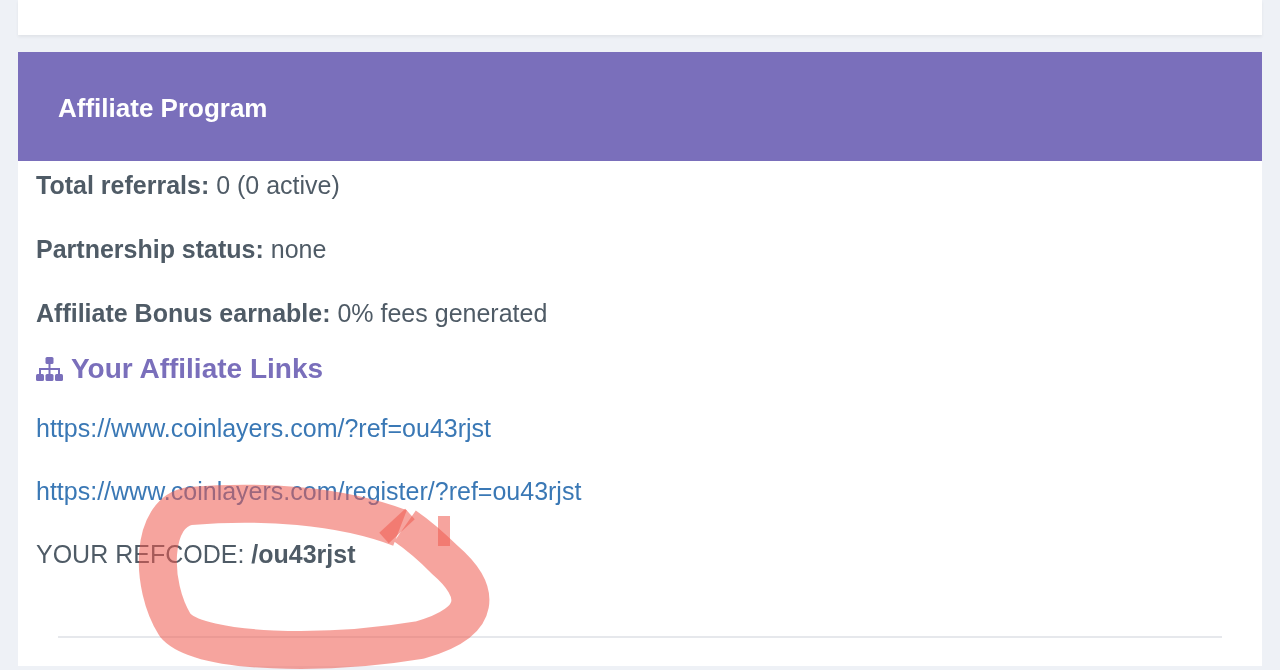  What do you see at coordinates (264, 428) in the screenshot?
I see `affiliate-link: https://www.coinlayers.com/?ref=ou43rjst` at bounding box center [264, 428].